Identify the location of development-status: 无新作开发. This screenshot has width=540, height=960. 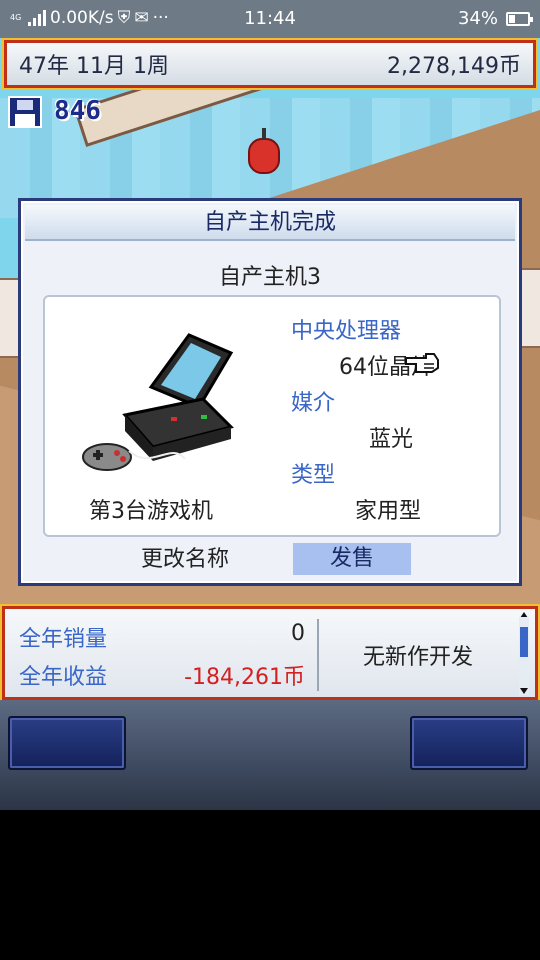
(417, 657).